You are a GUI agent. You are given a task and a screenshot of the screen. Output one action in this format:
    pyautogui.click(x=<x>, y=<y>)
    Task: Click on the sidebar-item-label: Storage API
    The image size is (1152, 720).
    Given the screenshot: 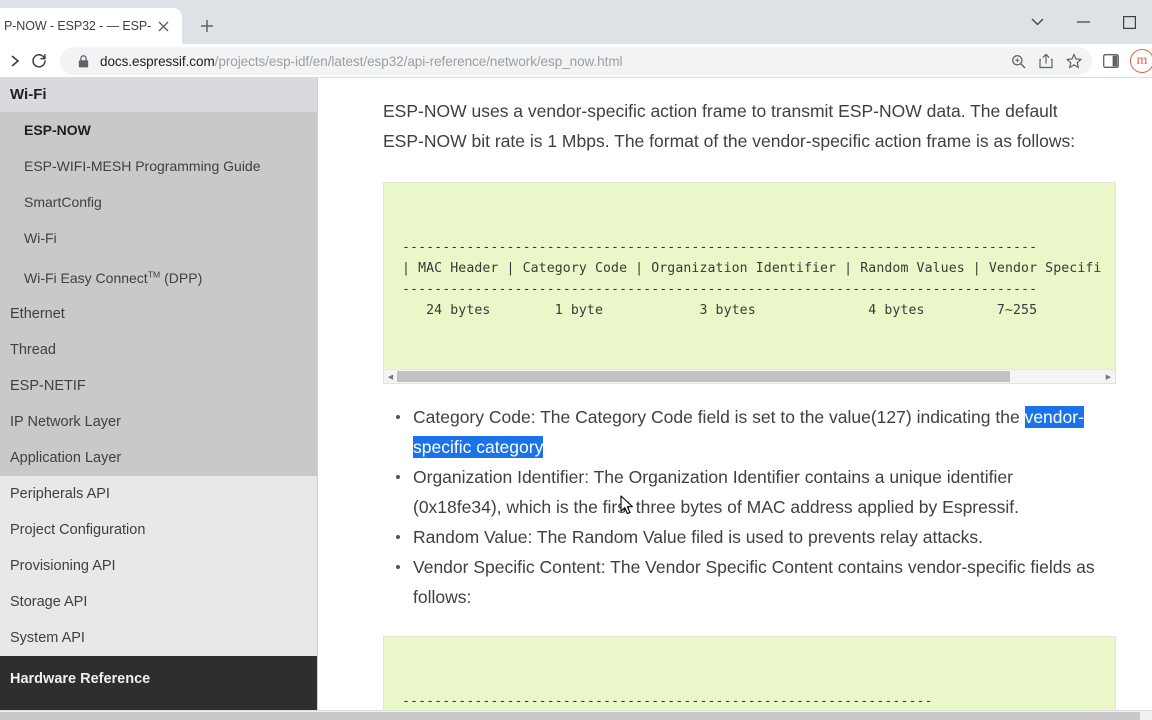 What is the action you would take?
    pyautogui.click(x=49, y=601)
    